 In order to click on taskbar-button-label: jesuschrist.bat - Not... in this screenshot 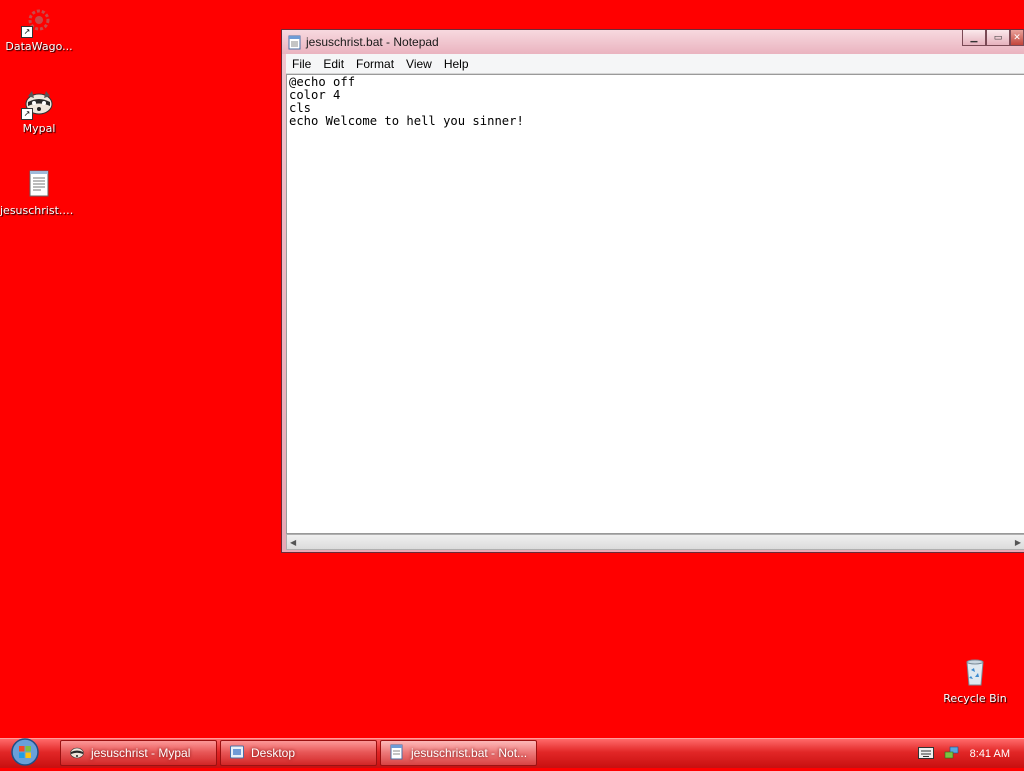, I will do `click(469, 753)`.